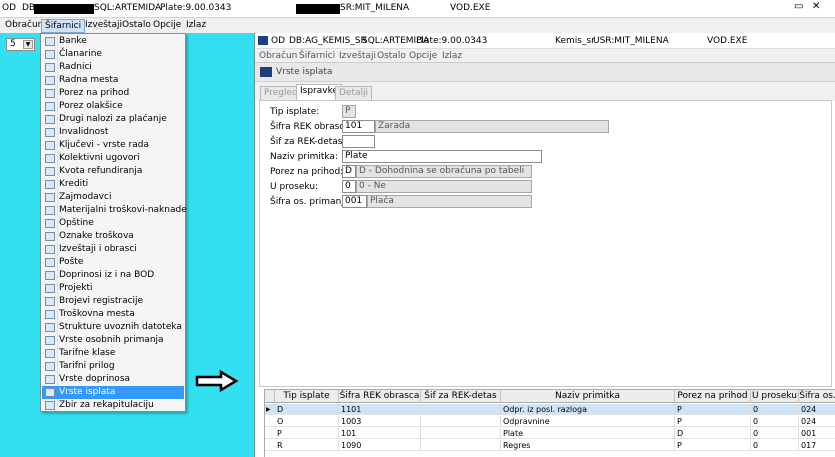  I want to click on menu-item-label: Zbir za rekapitulaciju, so click(106, 405).